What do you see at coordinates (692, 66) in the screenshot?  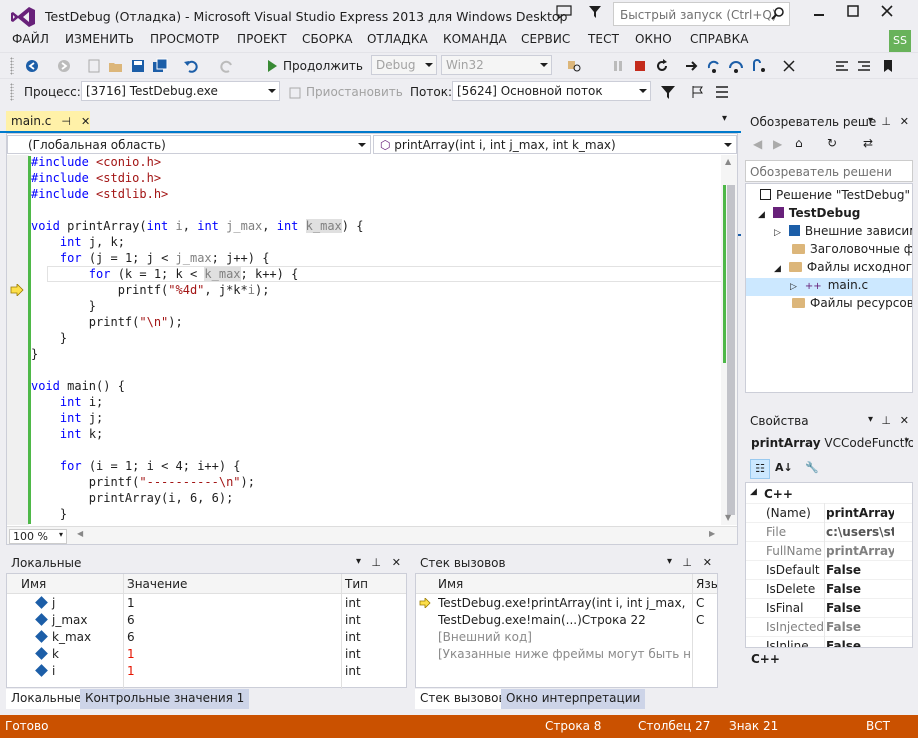 I see `show-next-statement-icon` at bounding box center [692, 66].